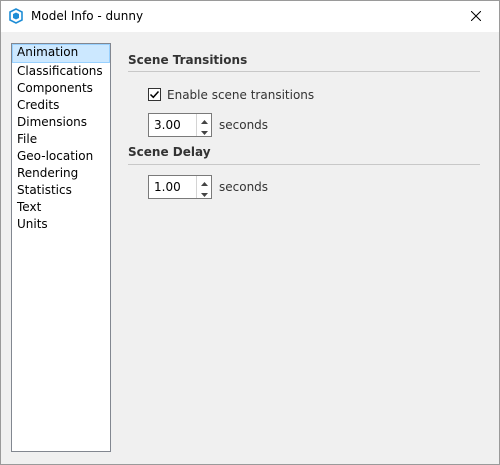 This screenshot has height=465, width=500. Describe the element at coordinates (244, 187) in the screenshot. I see `scene-delay-unit: seconds` at that location.